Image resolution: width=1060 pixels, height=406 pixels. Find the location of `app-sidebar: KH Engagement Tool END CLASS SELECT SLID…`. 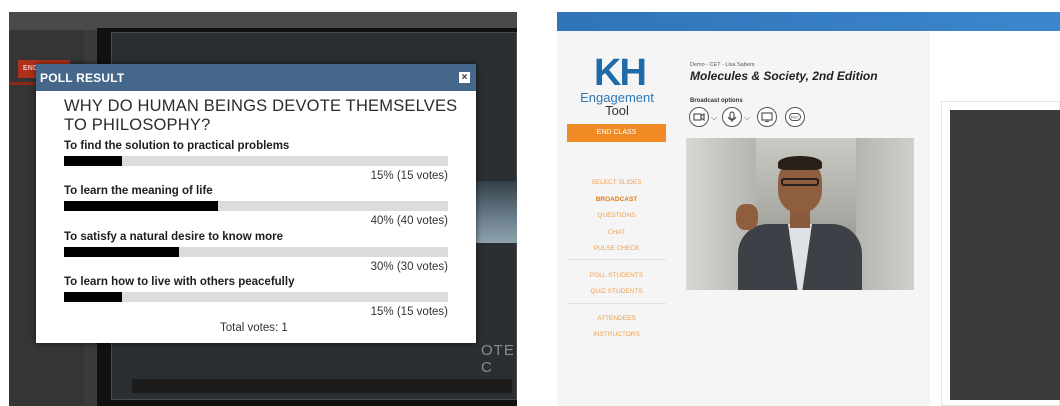

app-sidebar: KH Engagement Tool END CLASS SELECT SLID… is located at coordinates (616, 218).